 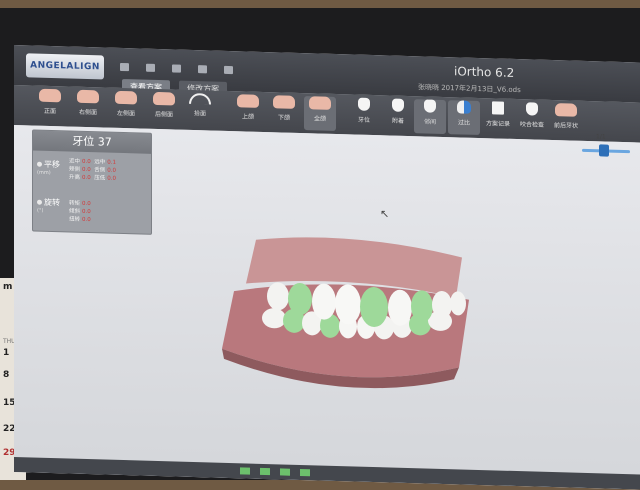 What do you see at coordinates (124, 67) in the screenshot?
I see `open-icon` at bounding box center [124, 67].